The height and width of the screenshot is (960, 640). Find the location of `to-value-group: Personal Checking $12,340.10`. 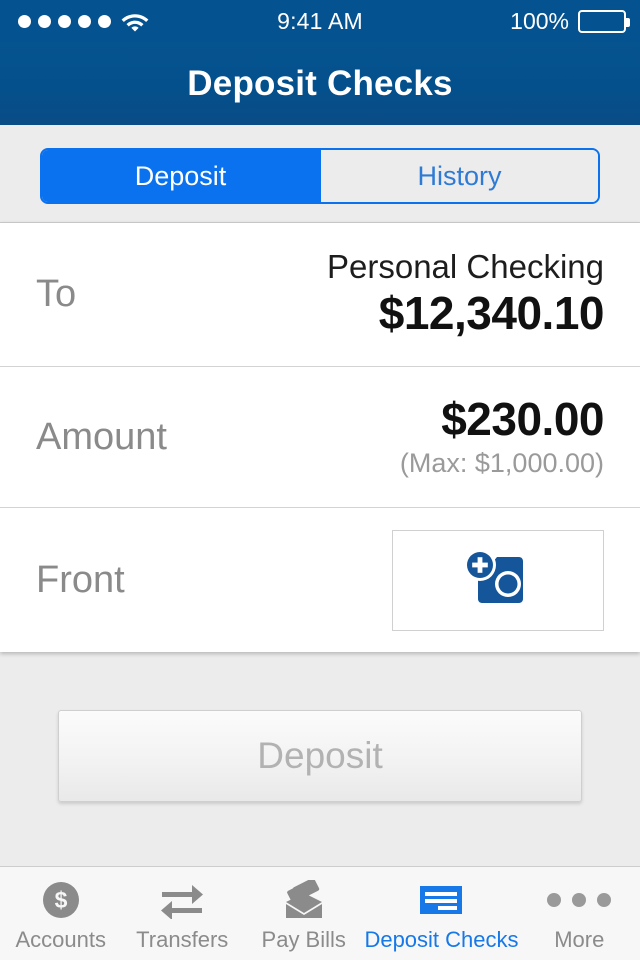

to-value-group: Personal Checking $12,340.10 is located at coordinates (466, 294).